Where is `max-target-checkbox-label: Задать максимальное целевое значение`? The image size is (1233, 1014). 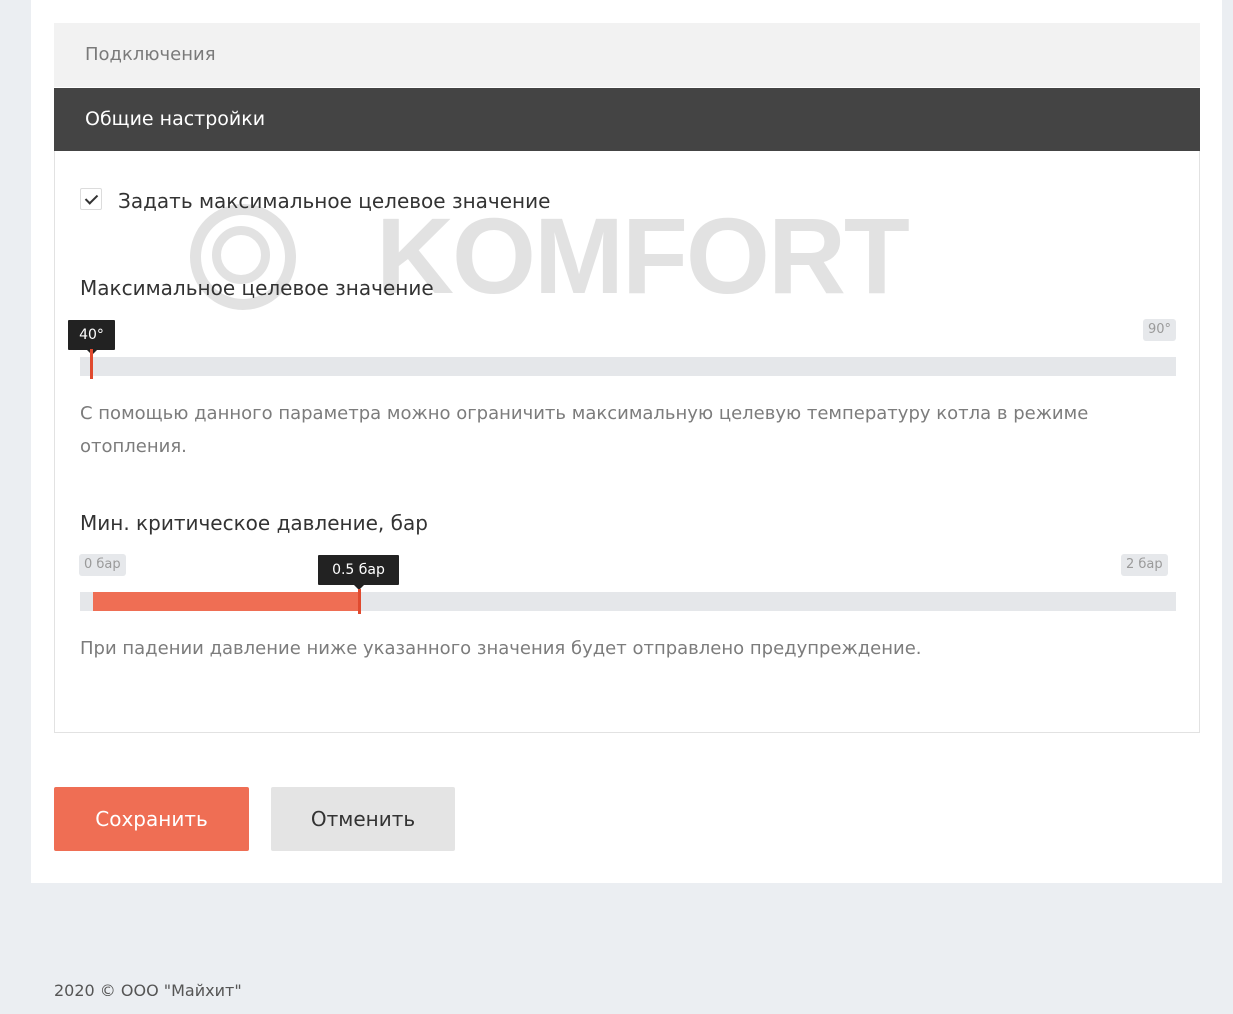
max-target-checkbox-label: Задать максимальное целевое значение is located at coordinates (334, 201).